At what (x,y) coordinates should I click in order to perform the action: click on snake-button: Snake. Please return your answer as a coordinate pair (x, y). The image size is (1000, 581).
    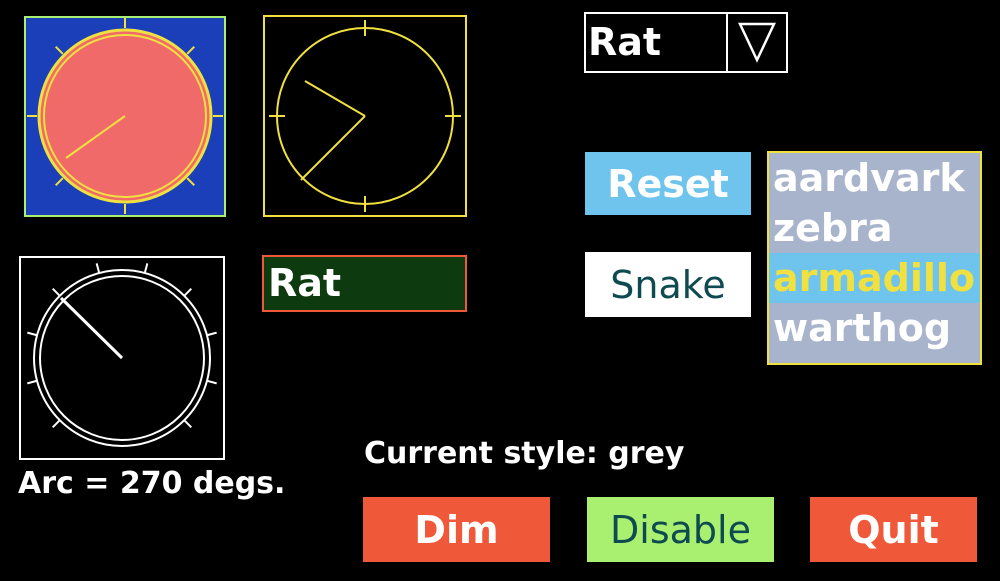
    Looking at the image, I should click on (668, 284).